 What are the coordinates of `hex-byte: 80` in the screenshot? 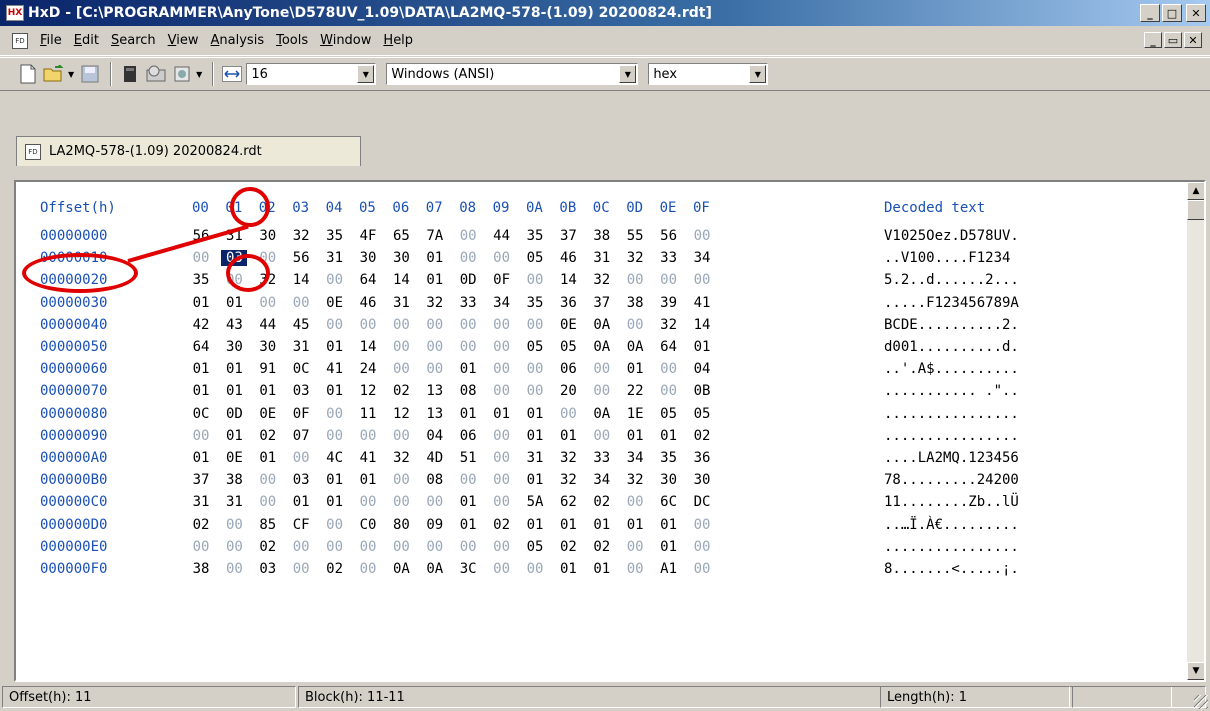 It's located at (401, 525).